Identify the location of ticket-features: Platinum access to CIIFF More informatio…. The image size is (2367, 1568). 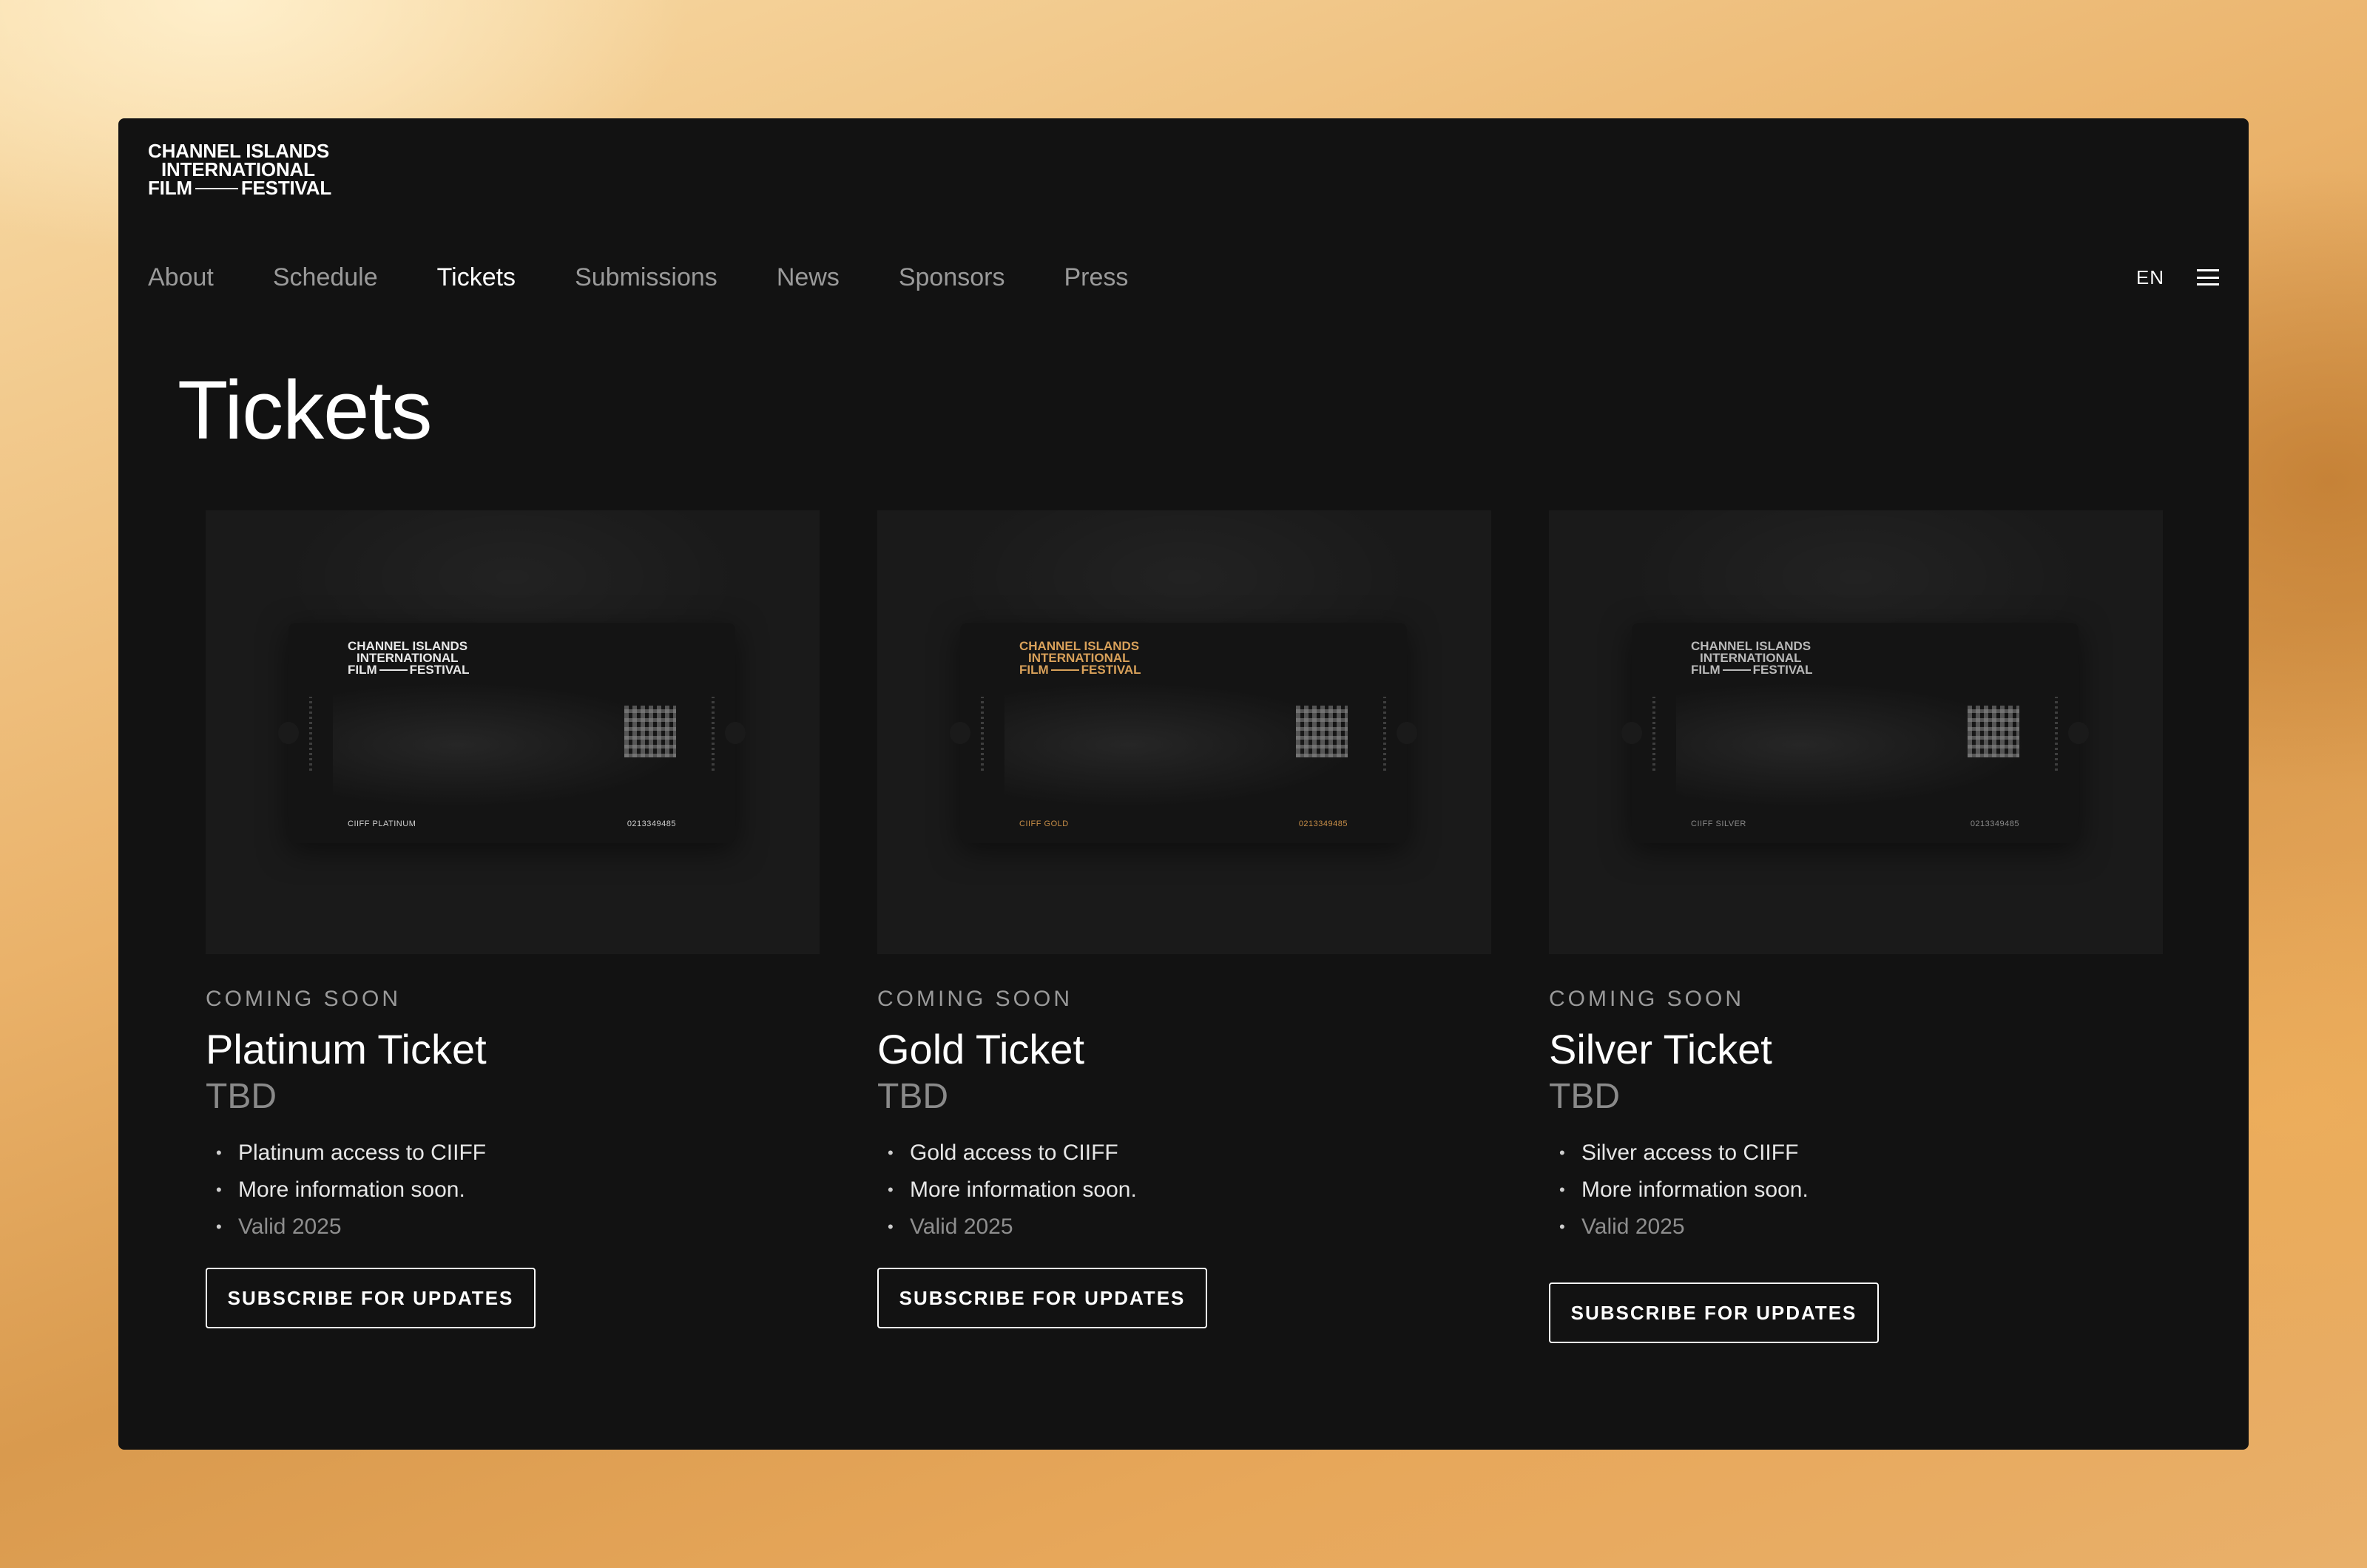
(513, 1190).